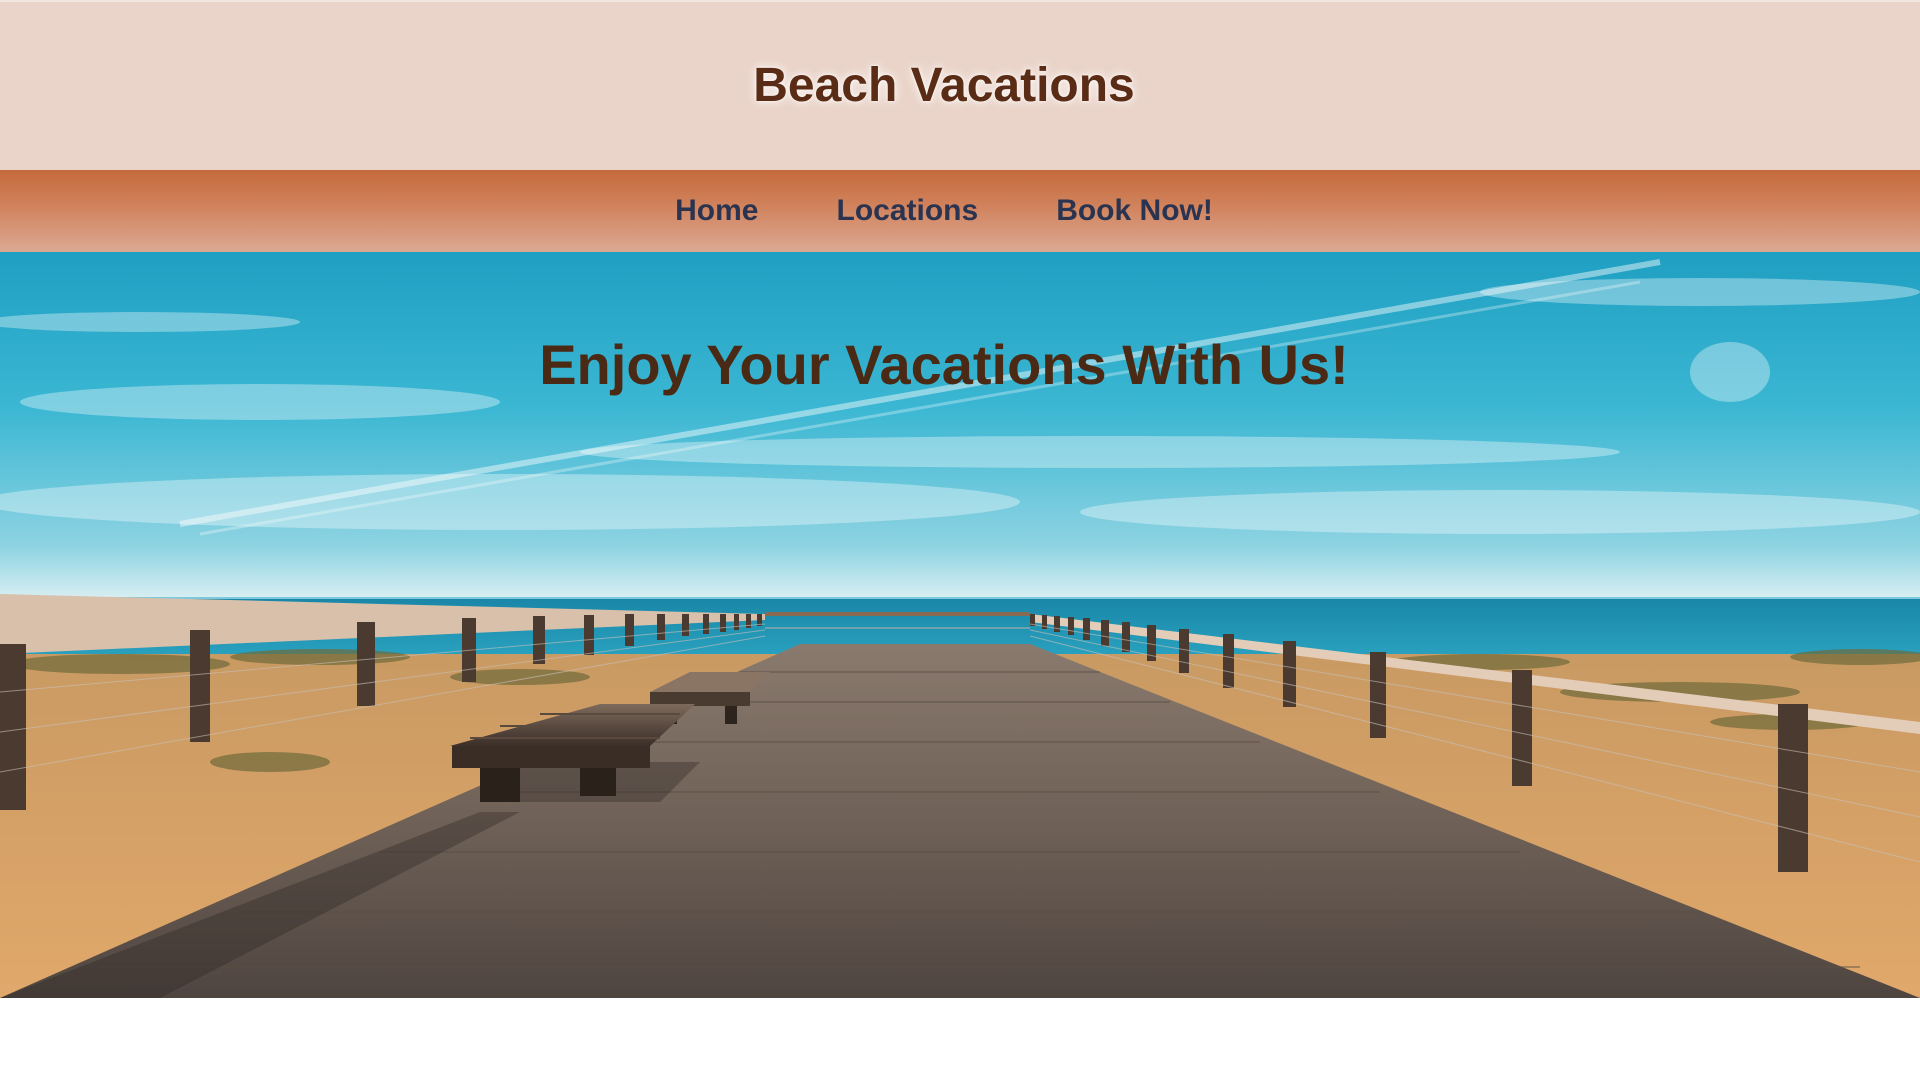 The width and height of the screenshot is (1920, 1080). I want to click on page-body-blank, so click(960, 1039).